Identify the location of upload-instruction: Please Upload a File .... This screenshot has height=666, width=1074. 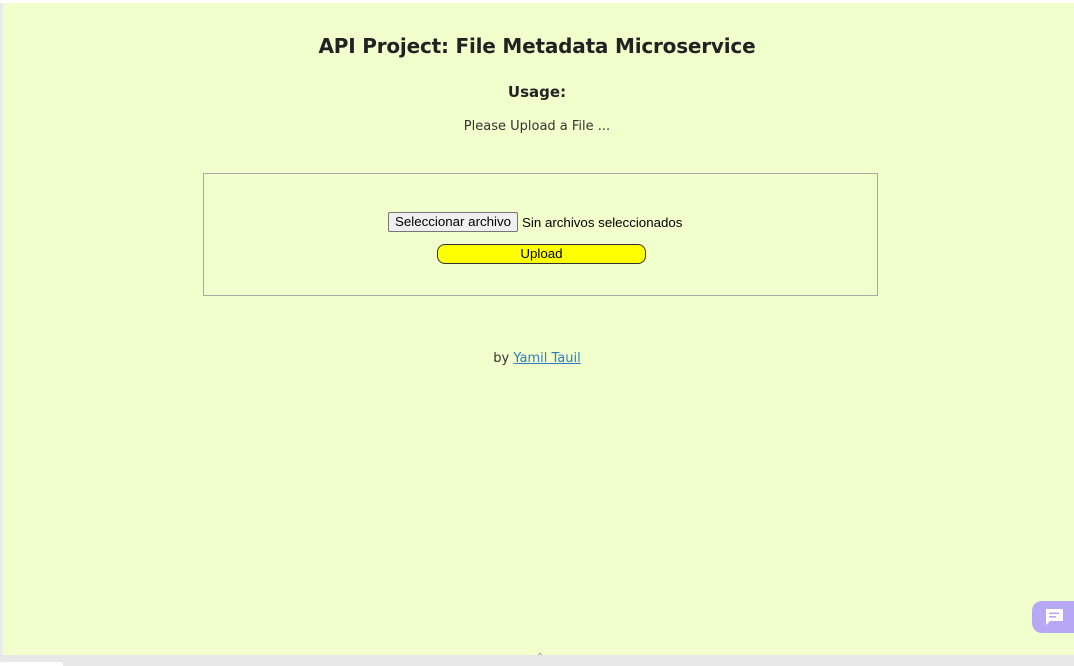
(537, 126).